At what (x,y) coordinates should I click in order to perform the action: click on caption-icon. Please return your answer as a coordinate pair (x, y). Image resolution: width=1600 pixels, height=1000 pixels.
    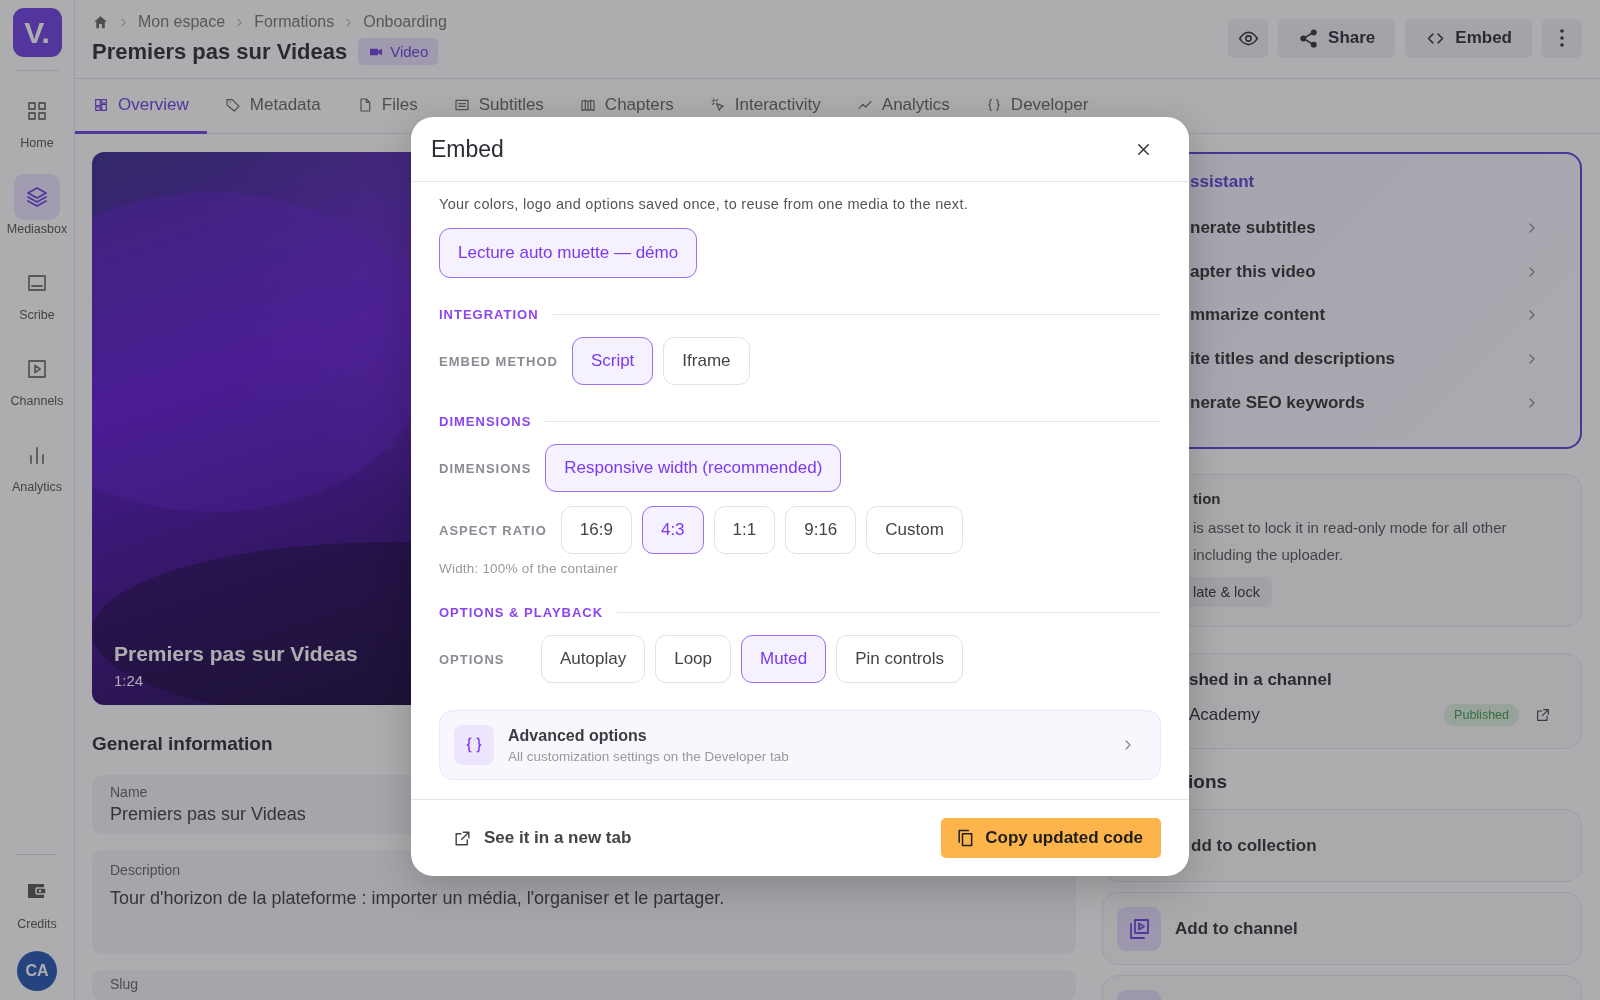
    Looking at the image, I should click on (461, 105).